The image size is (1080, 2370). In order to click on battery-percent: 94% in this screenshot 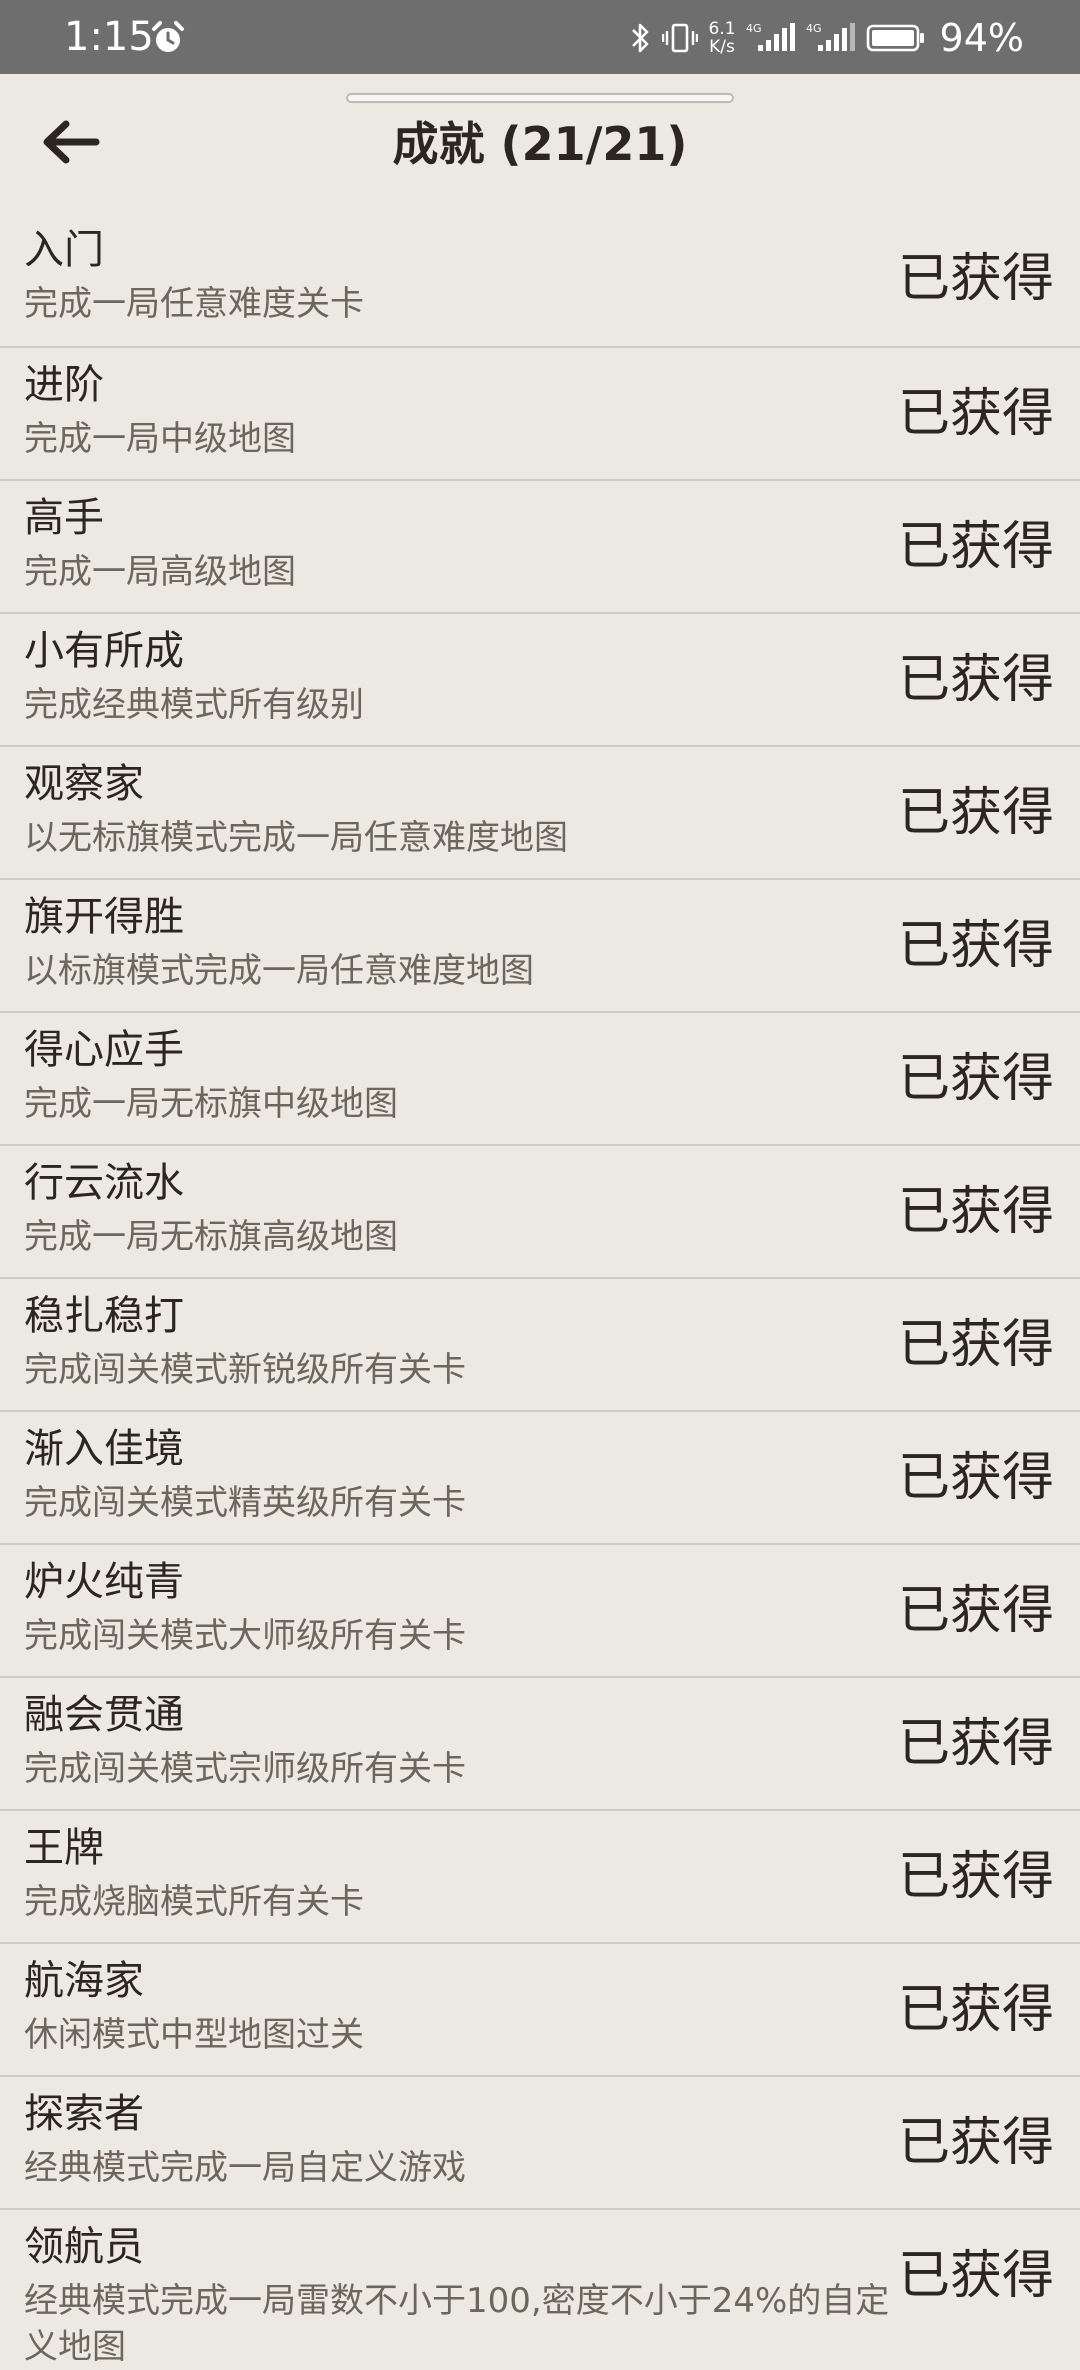, I will do `click(981, 38)`.